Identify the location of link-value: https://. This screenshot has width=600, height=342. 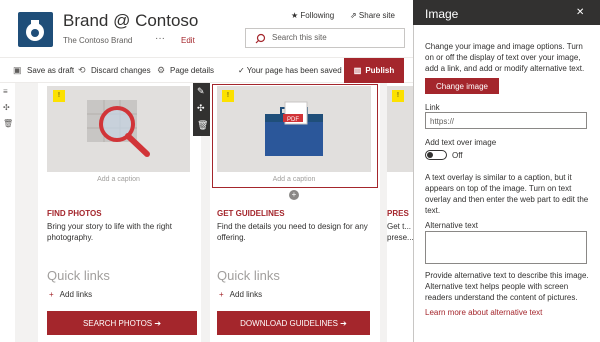
(442, 121).